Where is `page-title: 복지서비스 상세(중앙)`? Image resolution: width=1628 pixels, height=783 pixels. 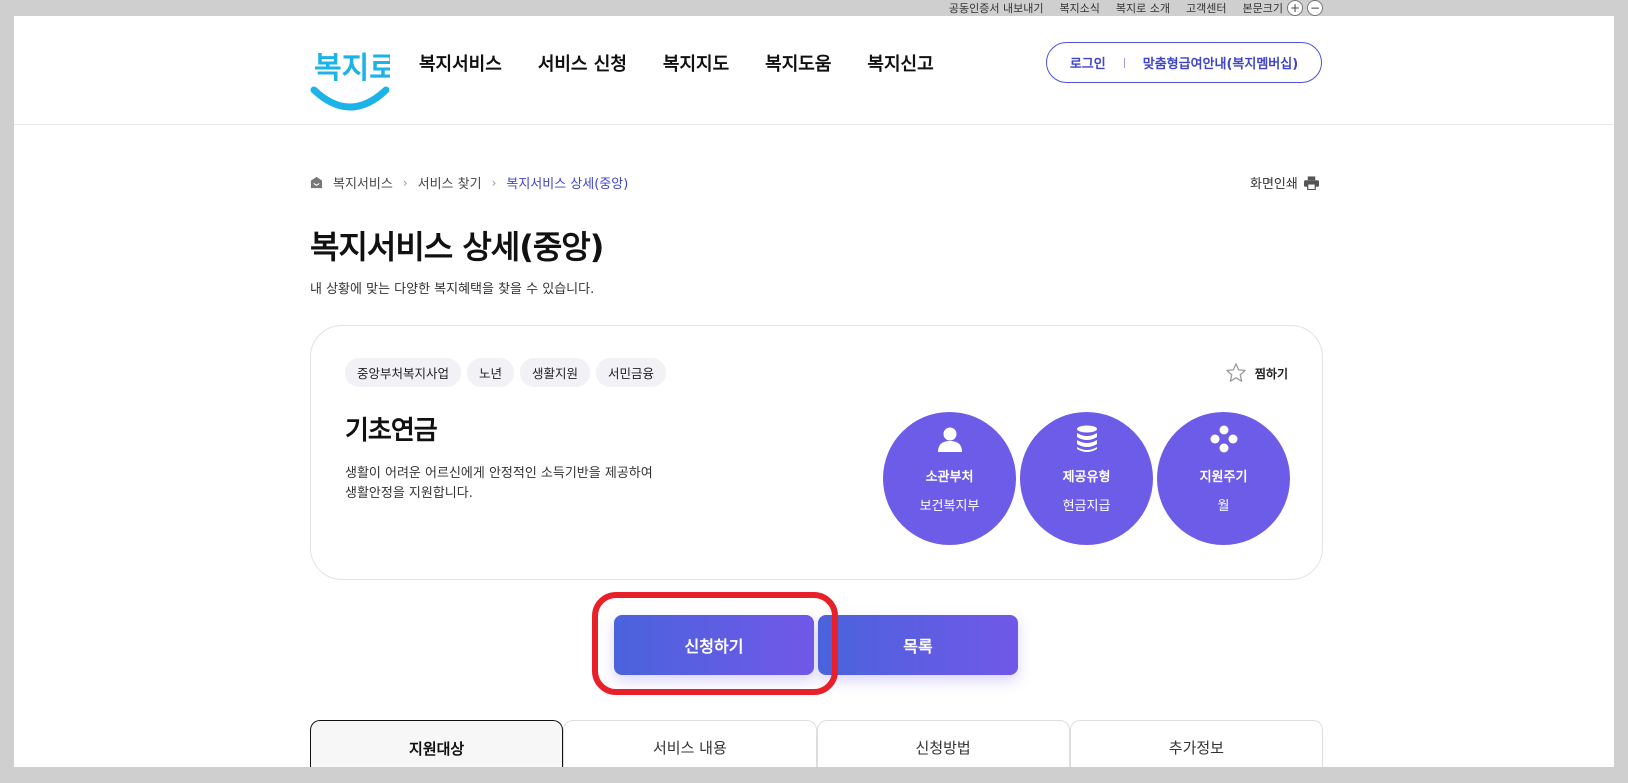 page-title: 복지서비스 상세(중앙) is located at coordinates (457, 247).